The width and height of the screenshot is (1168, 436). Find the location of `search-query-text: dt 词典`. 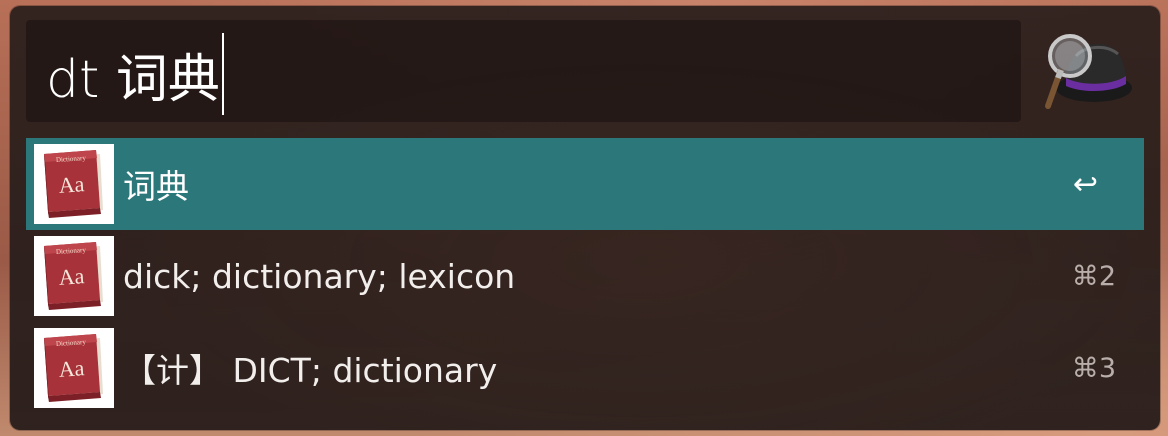

search-query-text: dt 词典 is located at coordinates (135, 74).